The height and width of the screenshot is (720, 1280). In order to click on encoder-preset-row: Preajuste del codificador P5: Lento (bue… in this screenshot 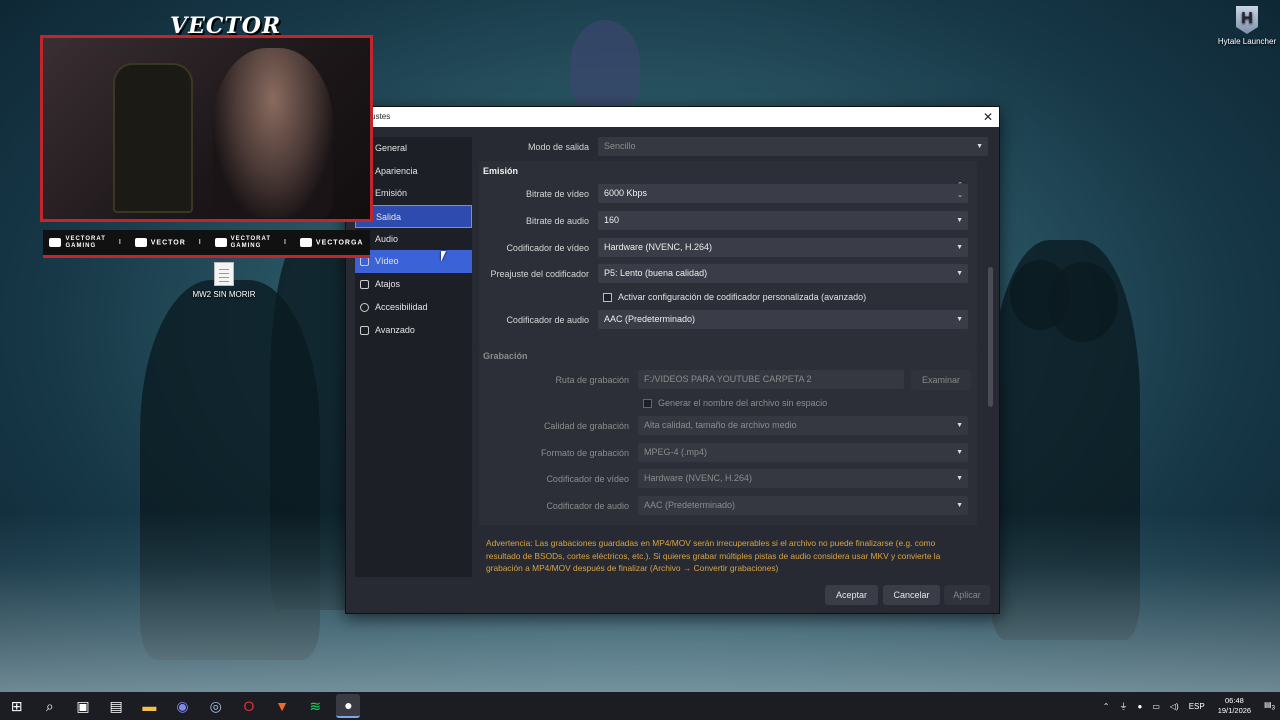, I will do `click(723, 273)`.